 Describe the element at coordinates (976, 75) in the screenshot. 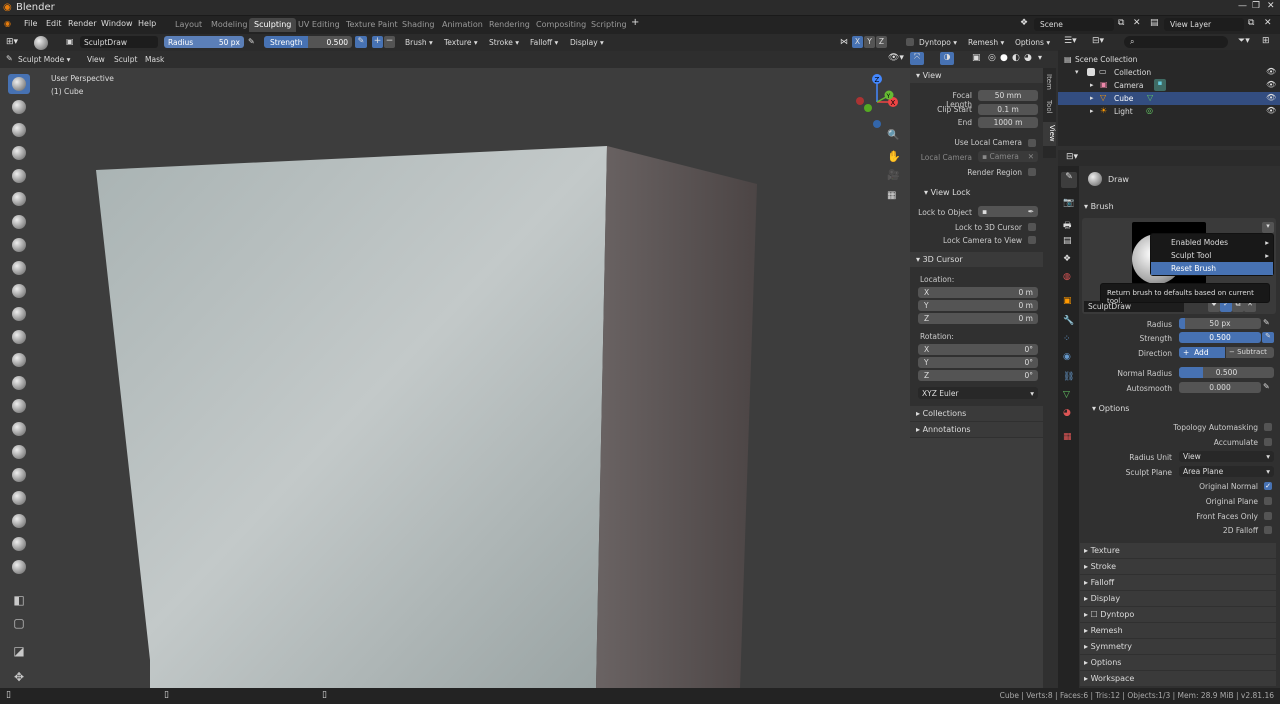

I see `view-panel-header: ▾ View` at that location.